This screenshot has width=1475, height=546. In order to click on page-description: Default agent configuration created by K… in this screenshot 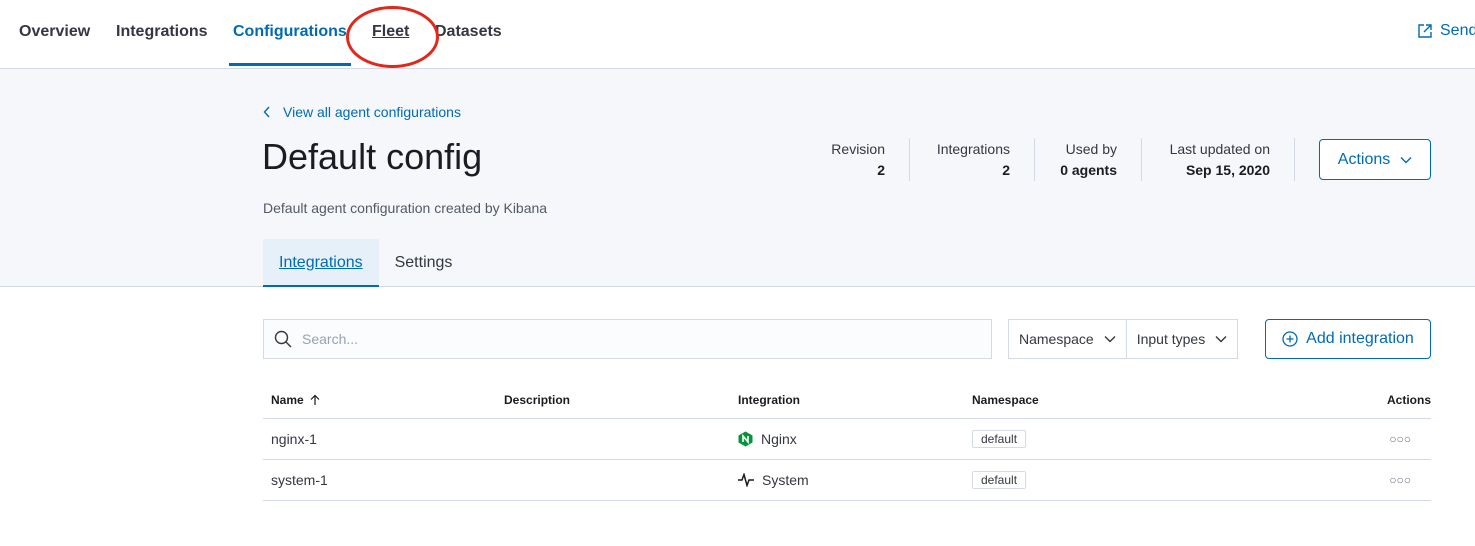, I will do `click(405, 208)`.